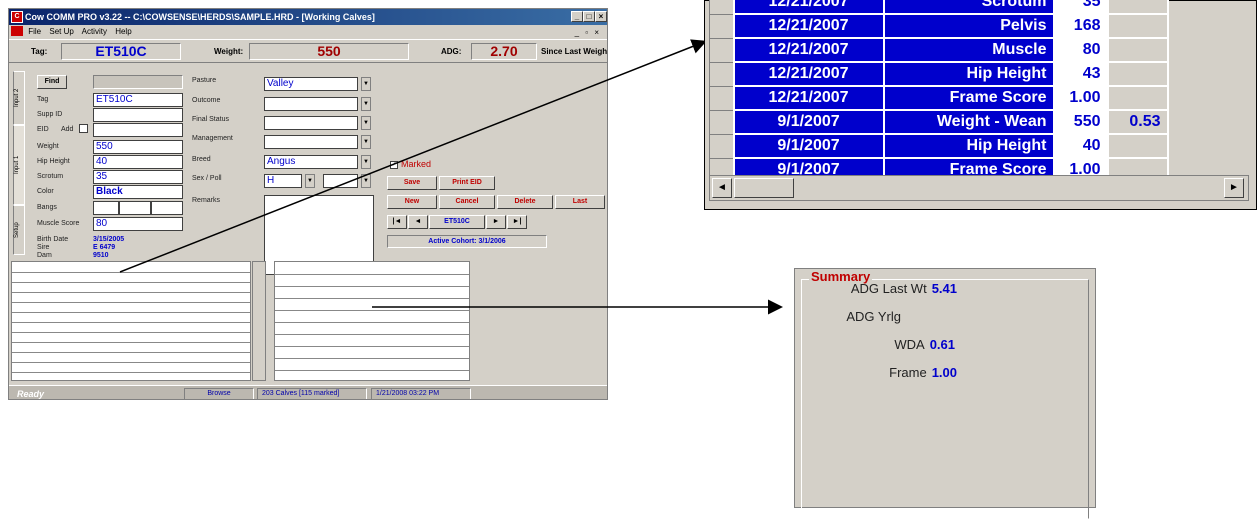 This screenshot has height=519, width=1257. I want to click on grid-cell-trait: Pelvis, so click(968, 26).